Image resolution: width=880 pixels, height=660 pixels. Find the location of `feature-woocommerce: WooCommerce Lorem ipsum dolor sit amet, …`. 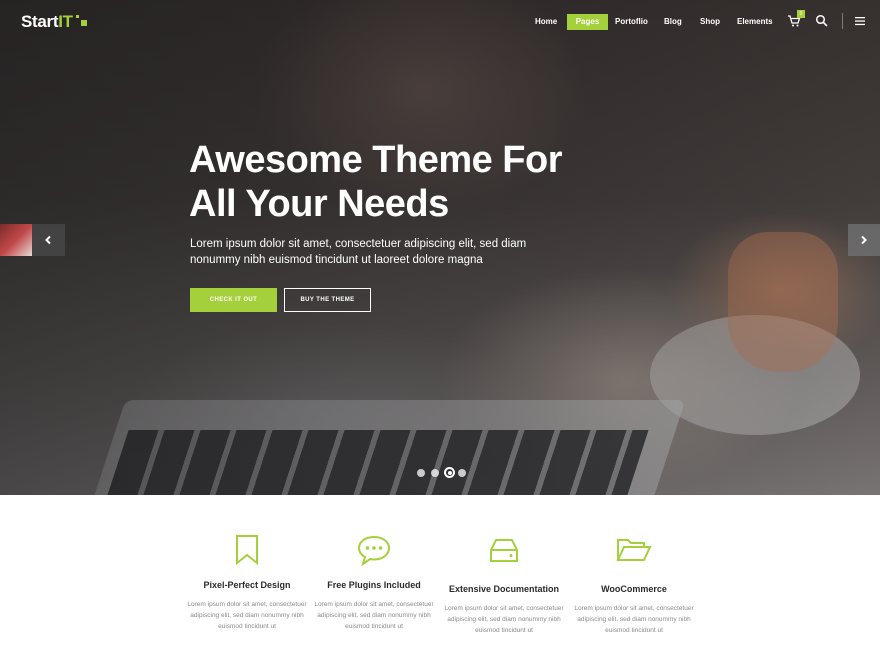

feature-woocommerce: WooCommerce Lorem ipsum dolor sit amet, … is located at coordinates (634, 585).